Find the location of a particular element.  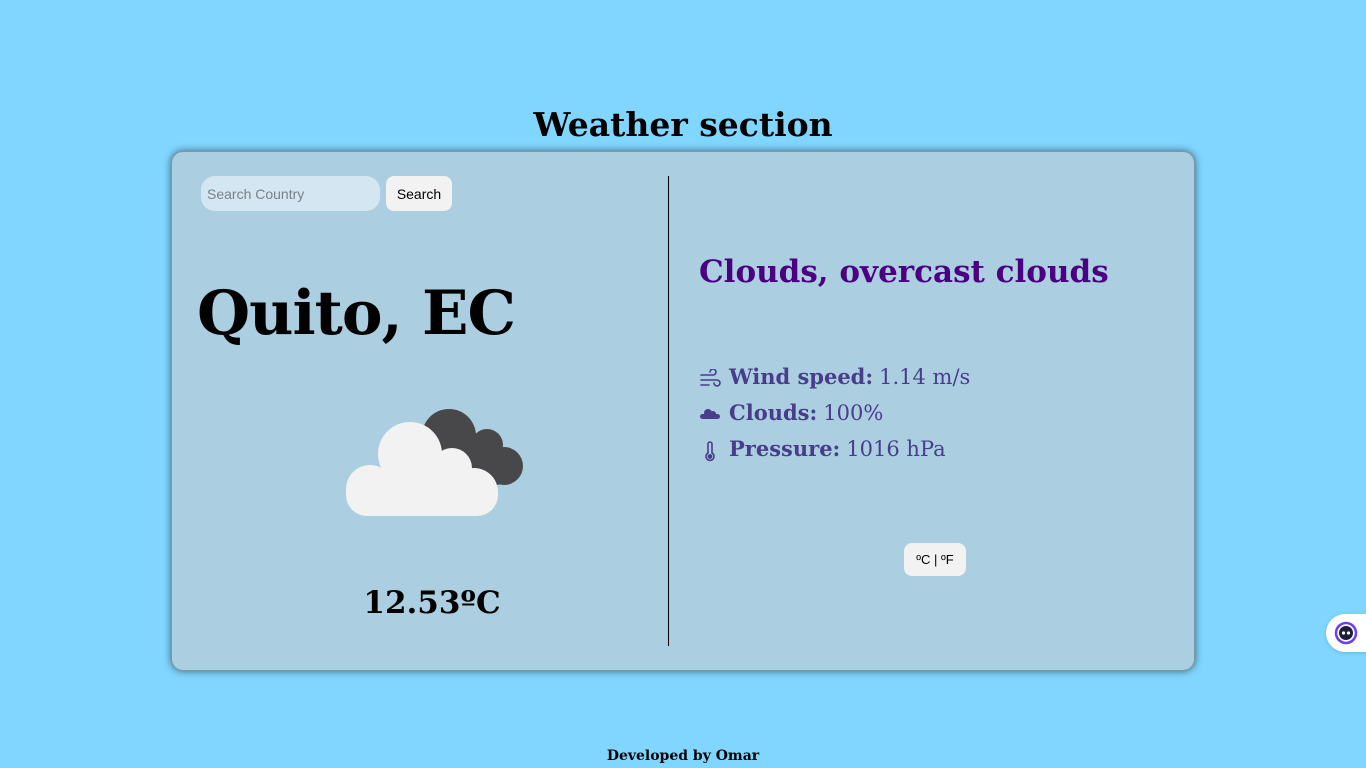

detail-wind-speed: Wind speed: 1.14 m/s is located at coordinates (834, 377).